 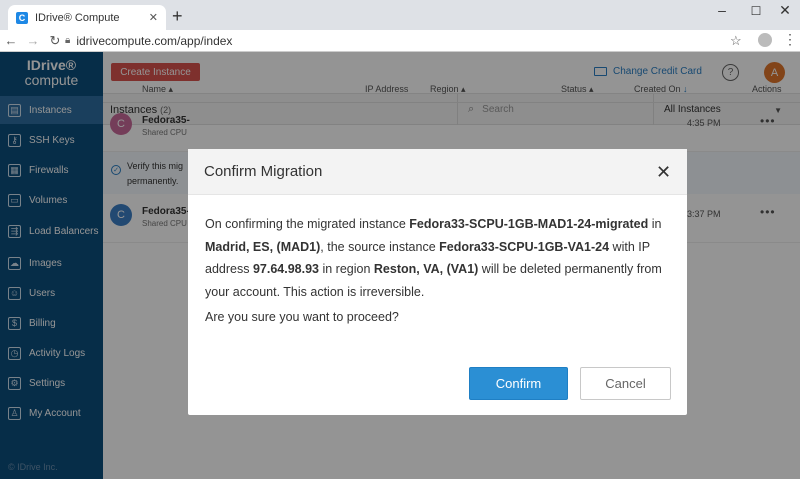 What do you see at coordinates (380, 246) in the screenshot?
I see `message-text: , the source instance` at bounding box center [380, 246].